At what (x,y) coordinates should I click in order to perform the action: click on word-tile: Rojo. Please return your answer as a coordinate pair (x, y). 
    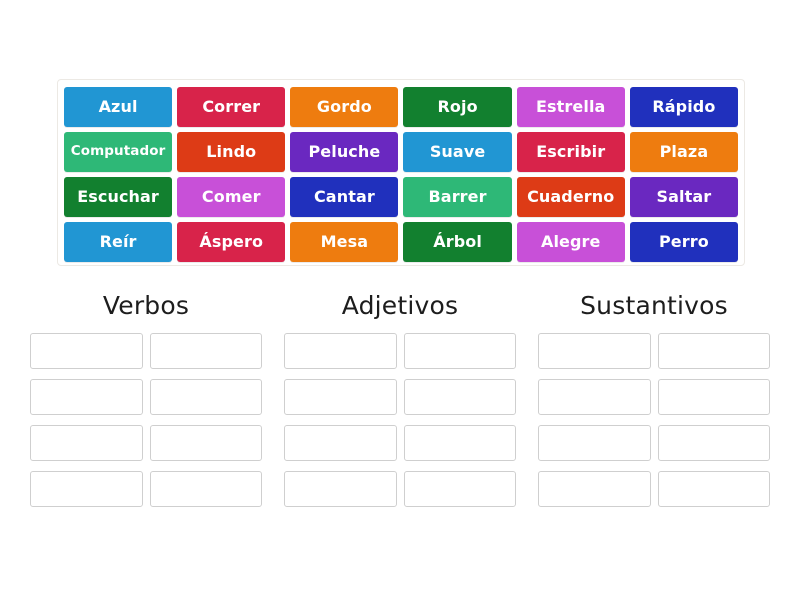
    Looking at the image, I should click on (457, 107).